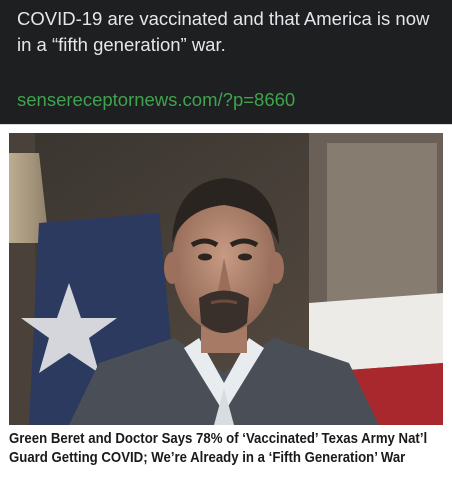  I want to click on article-link: sensereceptornews.com/?p=8660, so click(156, 100).